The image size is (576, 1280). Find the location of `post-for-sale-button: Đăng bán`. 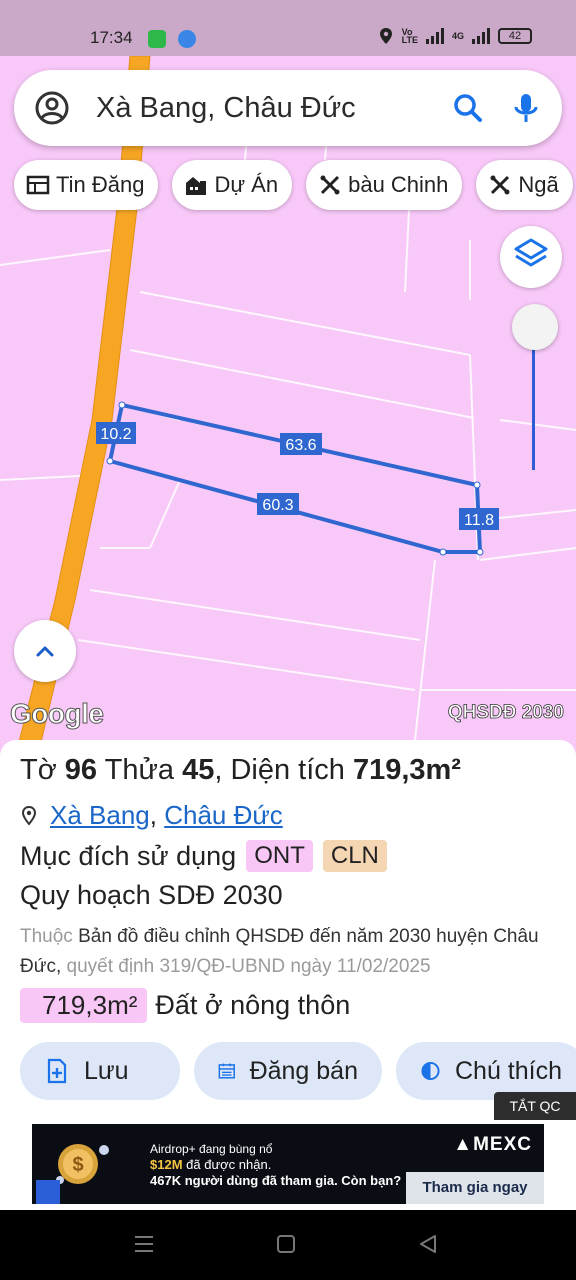

post-for-sale-button: Đăng bán is located at coordinates (288, 1071).